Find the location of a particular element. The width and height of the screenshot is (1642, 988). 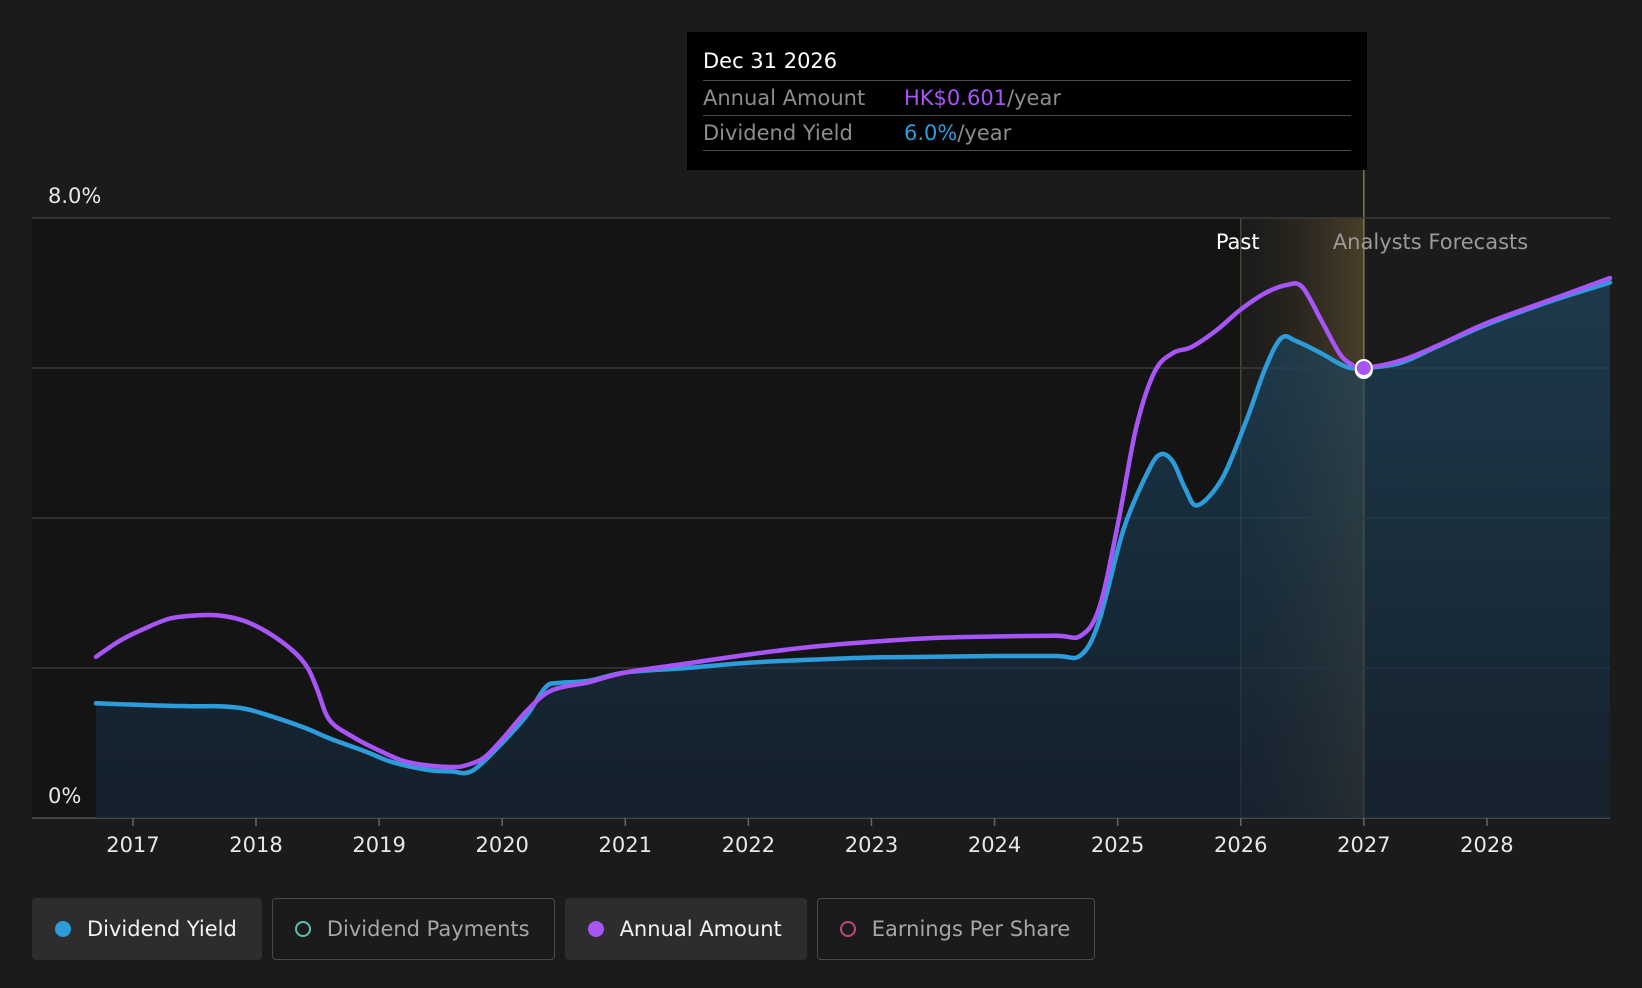

tooltip-value: 6.0% is located at coordinates (931, 133).